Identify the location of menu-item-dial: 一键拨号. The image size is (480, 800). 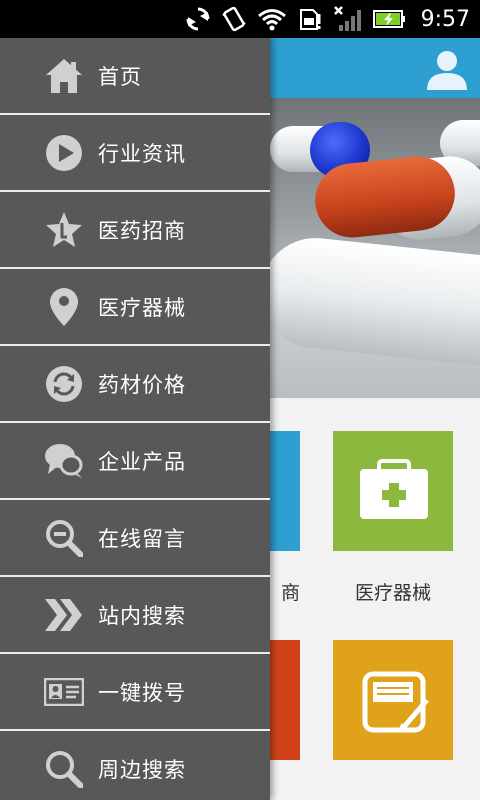
(135, 692).